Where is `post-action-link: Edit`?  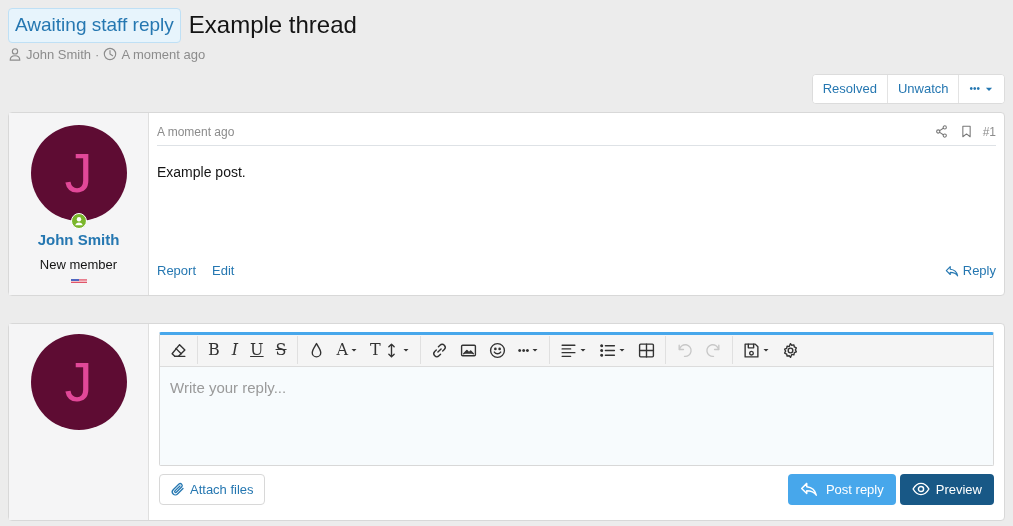
post-action-link: Edit is located at coordinates (223, 271).